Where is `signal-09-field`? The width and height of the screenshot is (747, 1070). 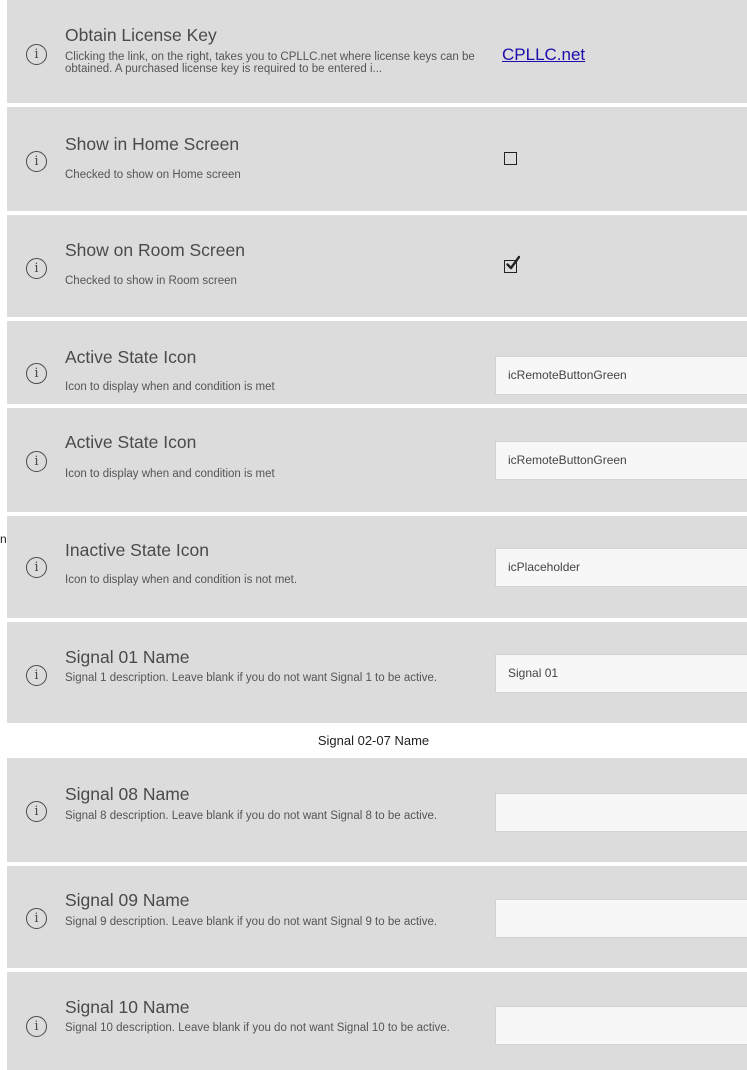 signal-09-field is located at coordinates (621, 918).